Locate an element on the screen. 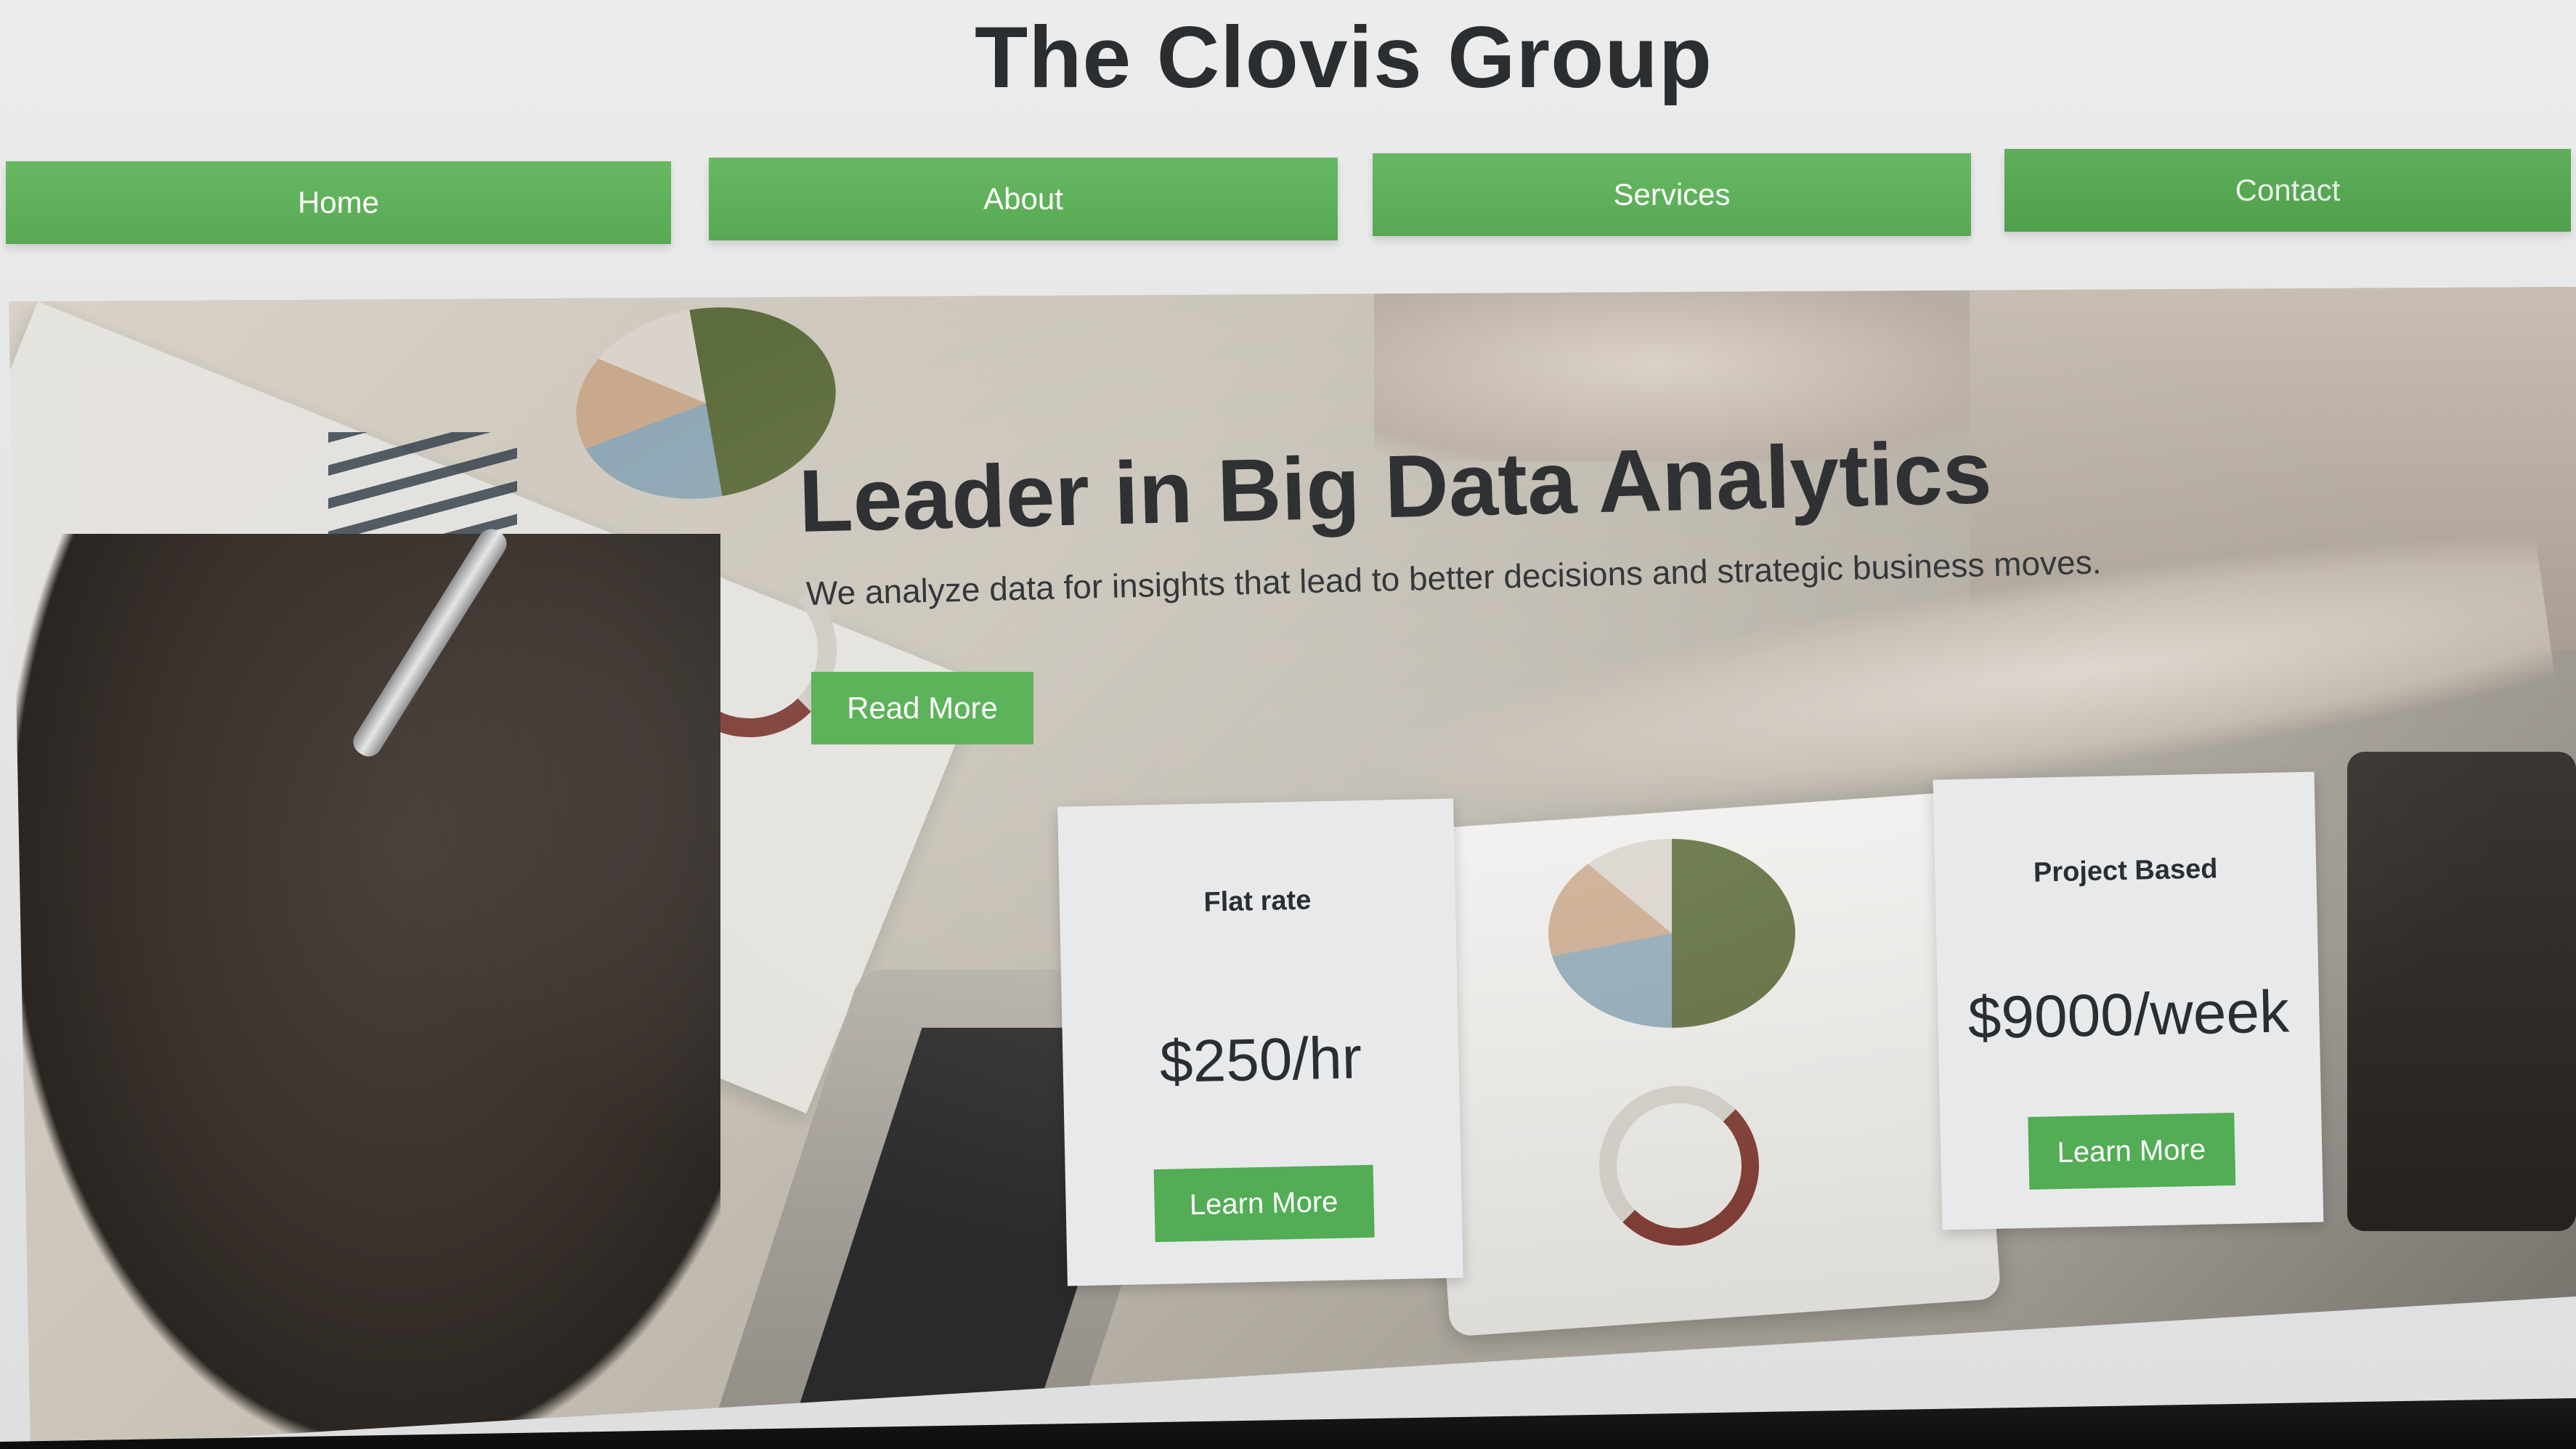 This screenshot has height=1449, width=2576. nav-contact-button: Contact is located at coordinates (2287, 190).